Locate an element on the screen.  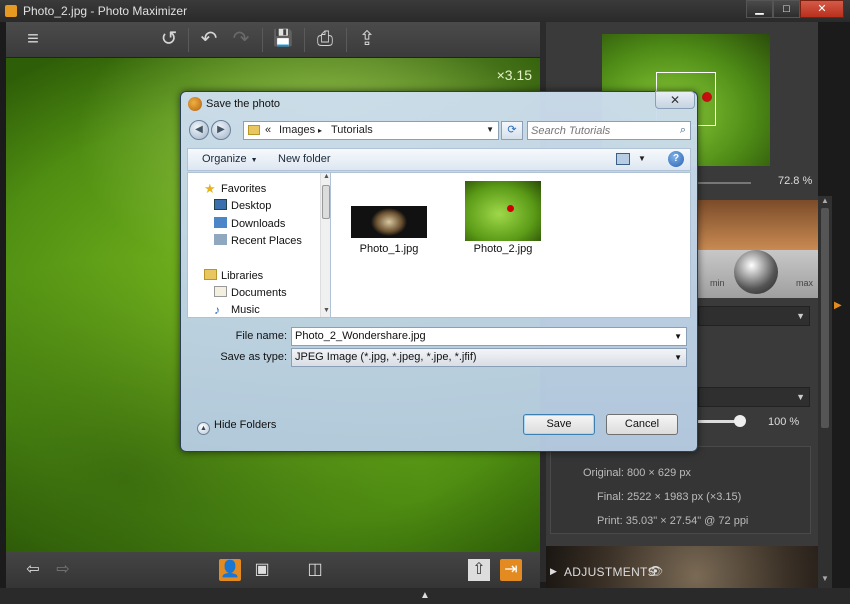
organize-label: Organize is located at coordinates (224, 159).